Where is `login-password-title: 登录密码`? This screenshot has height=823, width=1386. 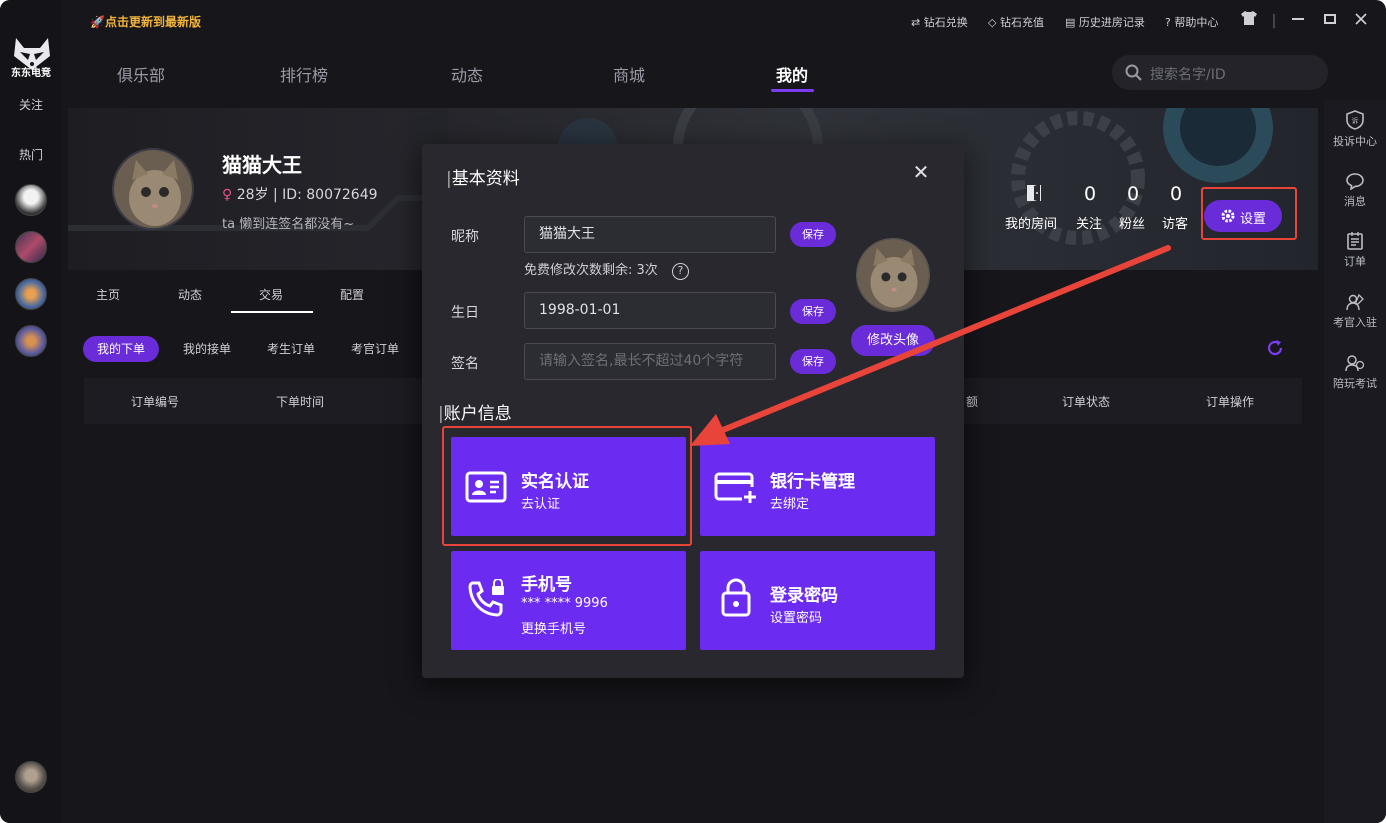 login-password-title: 登录密码 is located at coordinates (804, 596).